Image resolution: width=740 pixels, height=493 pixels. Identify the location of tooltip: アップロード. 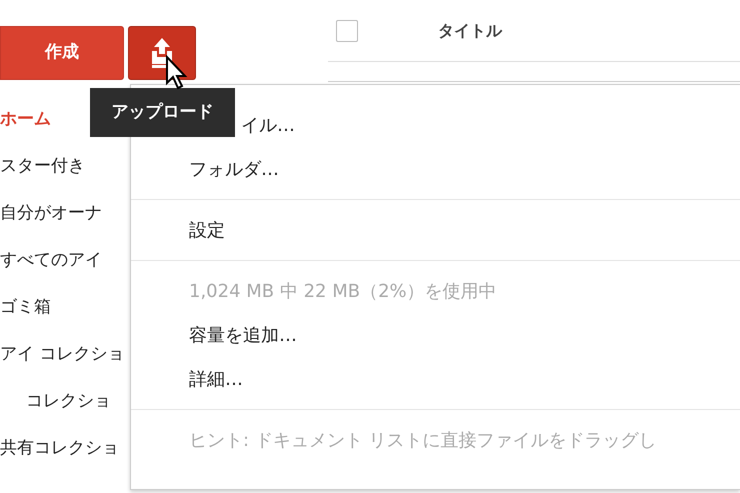
(162, 112).